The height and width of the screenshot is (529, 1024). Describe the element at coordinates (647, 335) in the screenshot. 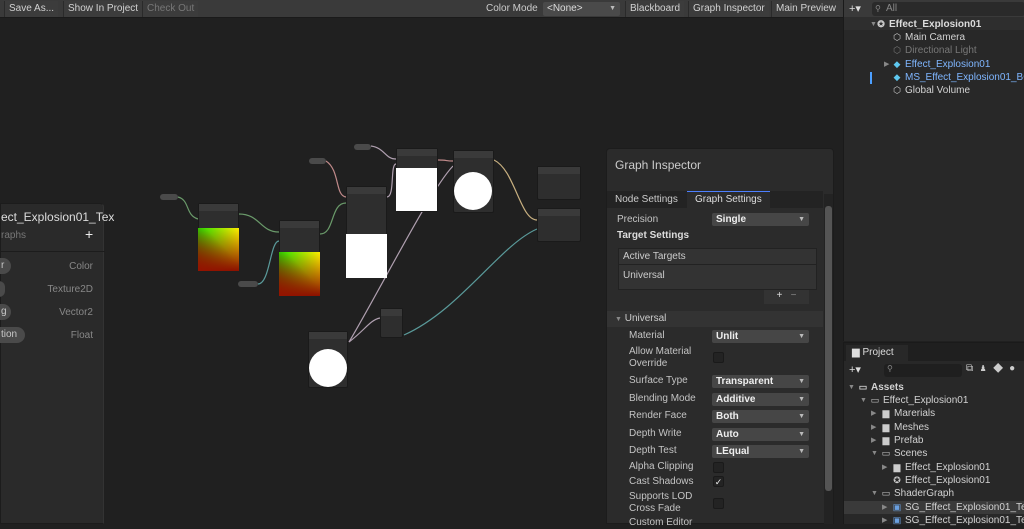

I see `material-label: Material` at that location.